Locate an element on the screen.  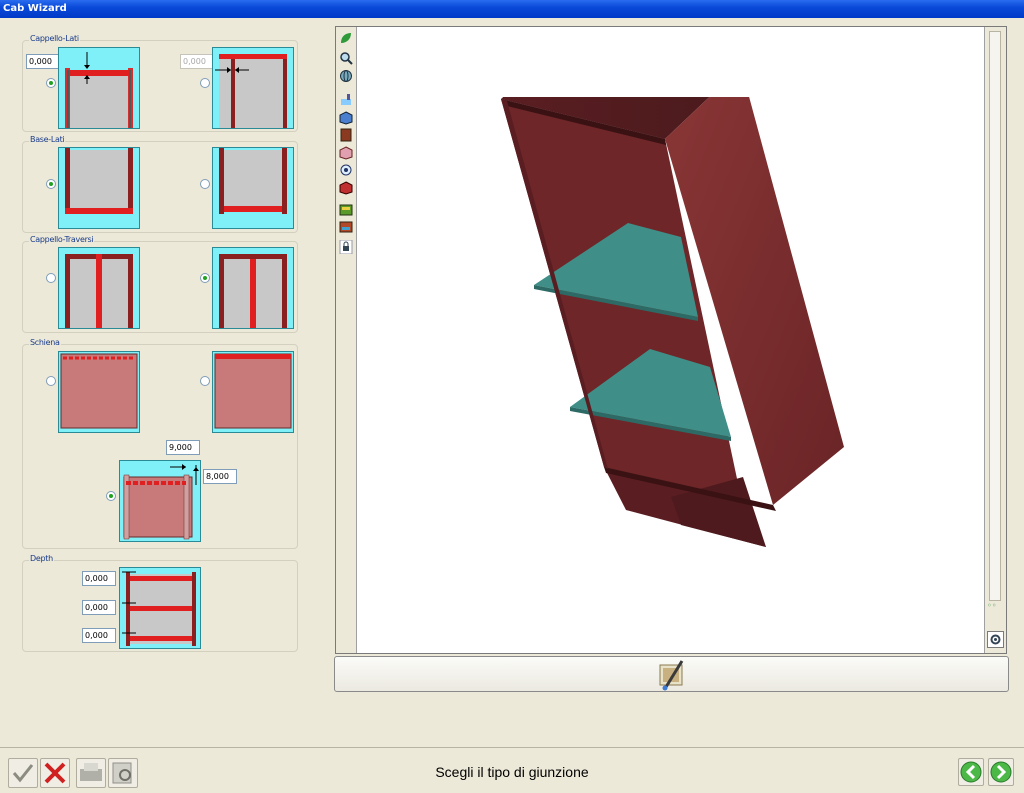
schiena-depth-input: 8,000 is located at coordinates (220, 476).